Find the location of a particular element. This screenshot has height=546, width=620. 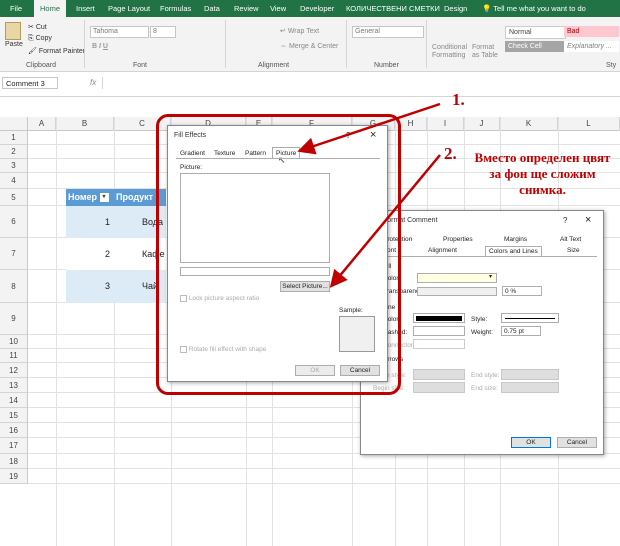

step-1-label: 1. is located at coordinates (458, 99).